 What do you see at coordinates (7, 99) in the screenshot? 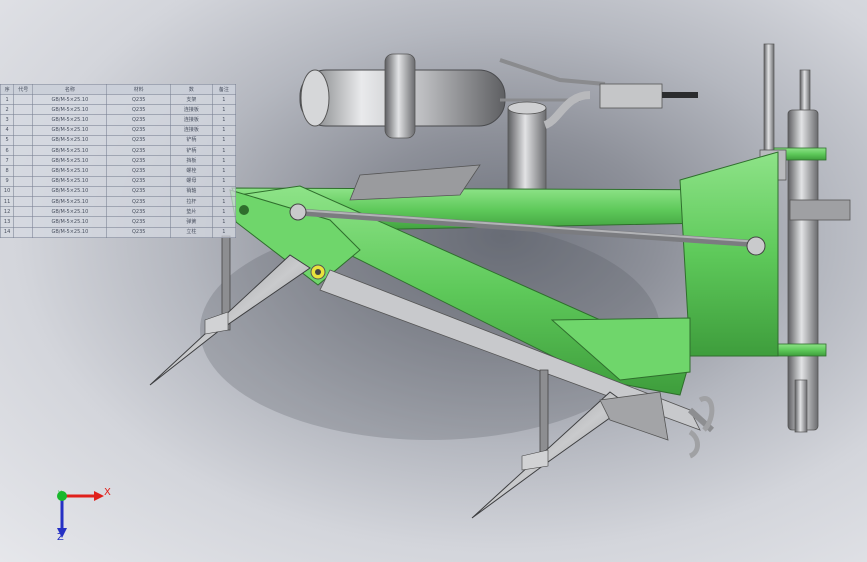
I see `bom-cell-no: 1` at bounding box center [7, 99].